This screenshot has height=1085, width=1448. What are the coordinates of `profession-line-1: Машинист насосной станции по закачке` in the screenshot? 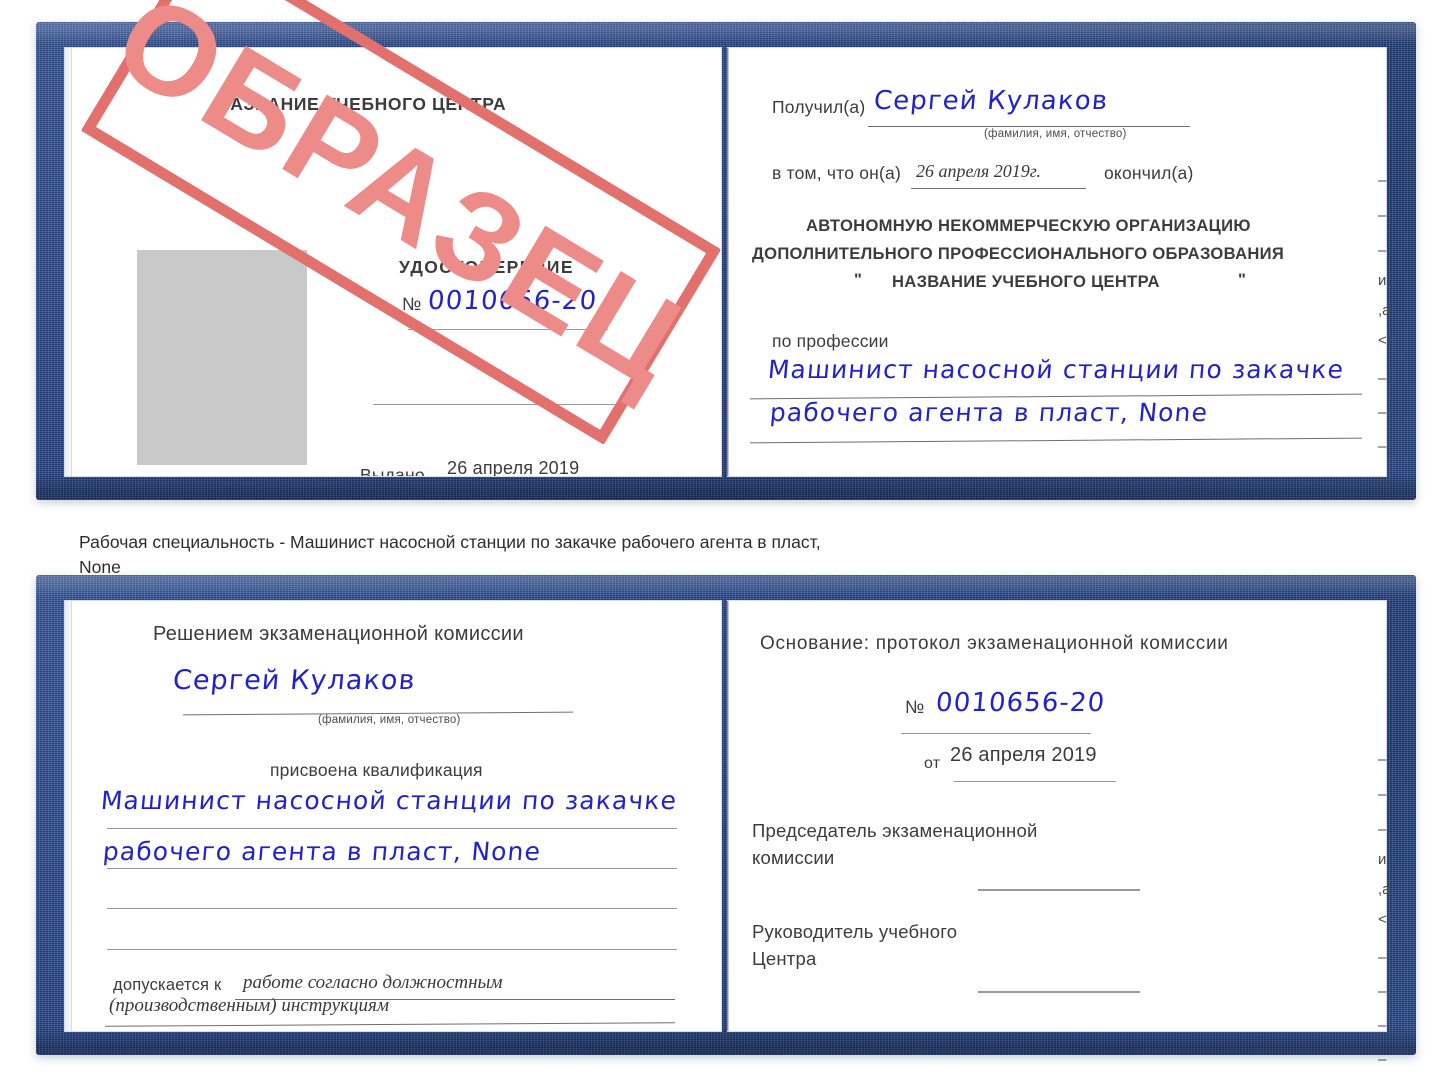 It's located at (1056, 369).